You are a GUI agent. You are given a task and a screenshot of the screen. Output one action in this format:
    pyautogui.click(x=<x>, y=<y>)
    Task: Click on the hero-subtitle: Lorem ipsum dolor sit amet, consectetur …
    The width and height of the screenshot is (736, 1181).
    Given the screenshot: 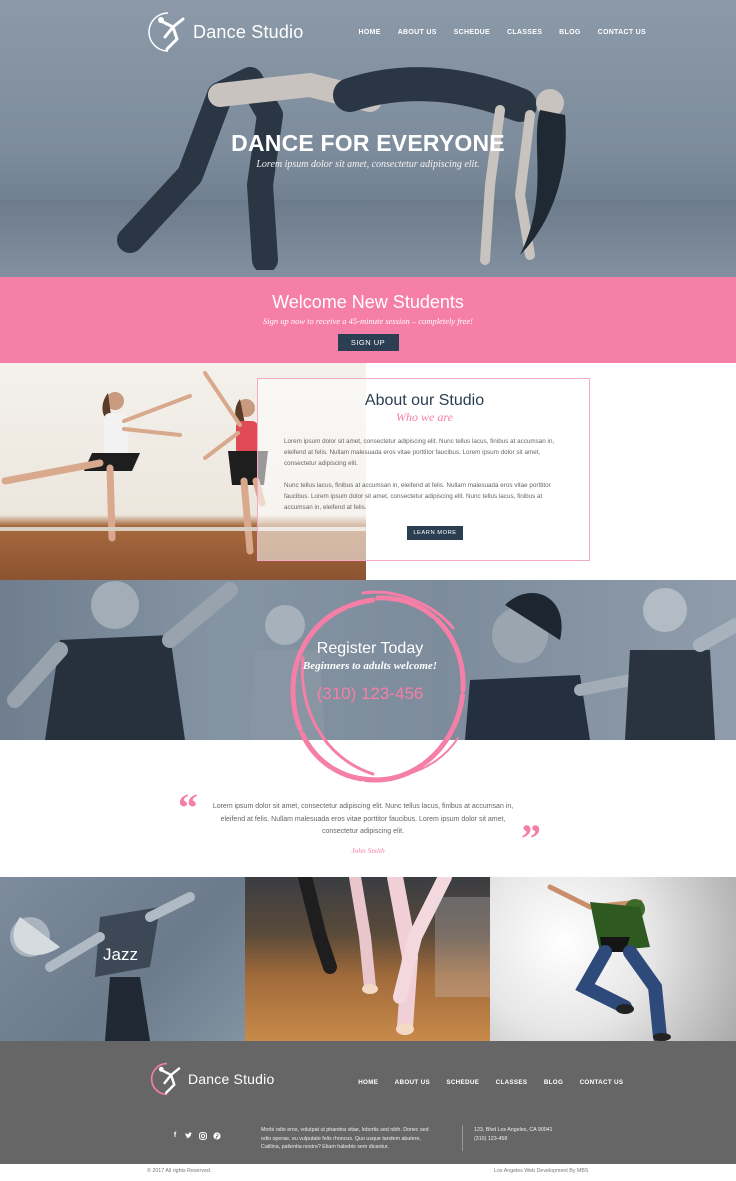 What is the action you would take?
    pyautogui.click(x=368, y=164)
    